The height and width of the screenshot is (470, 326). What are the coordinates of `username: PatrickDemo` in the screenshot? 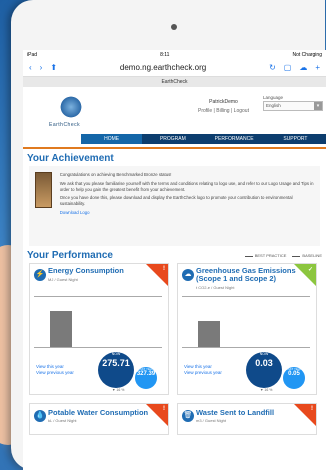 It's located at (223, 102).